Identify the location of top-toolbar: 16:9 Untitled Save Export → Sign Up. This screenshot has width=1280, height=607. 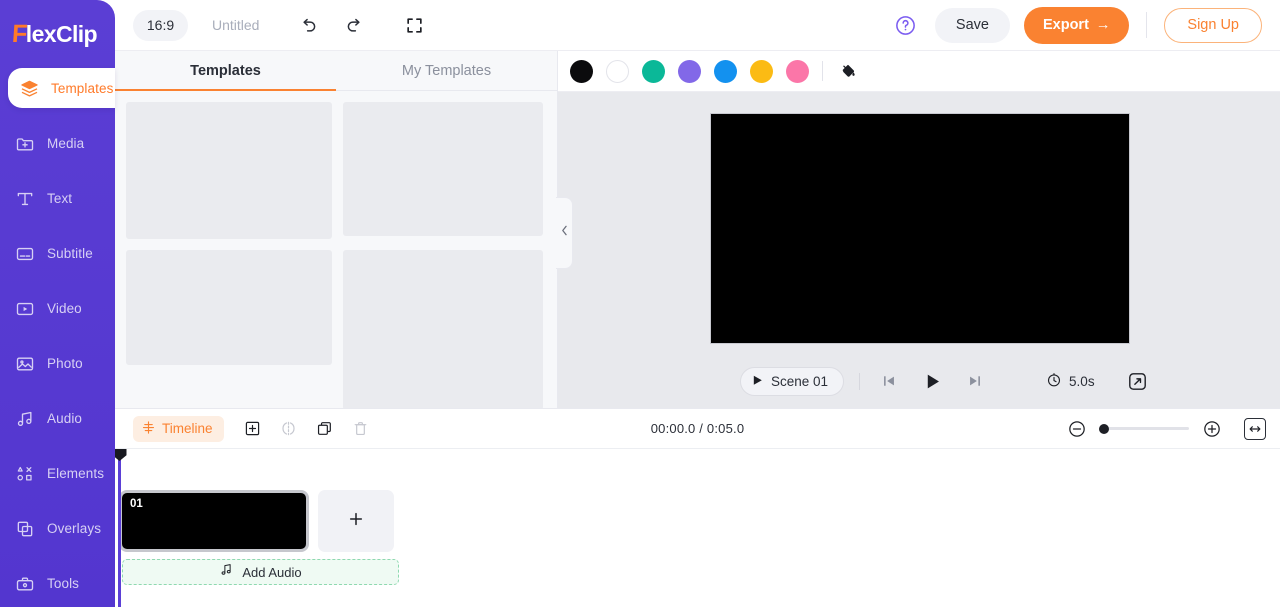
(697, 25).